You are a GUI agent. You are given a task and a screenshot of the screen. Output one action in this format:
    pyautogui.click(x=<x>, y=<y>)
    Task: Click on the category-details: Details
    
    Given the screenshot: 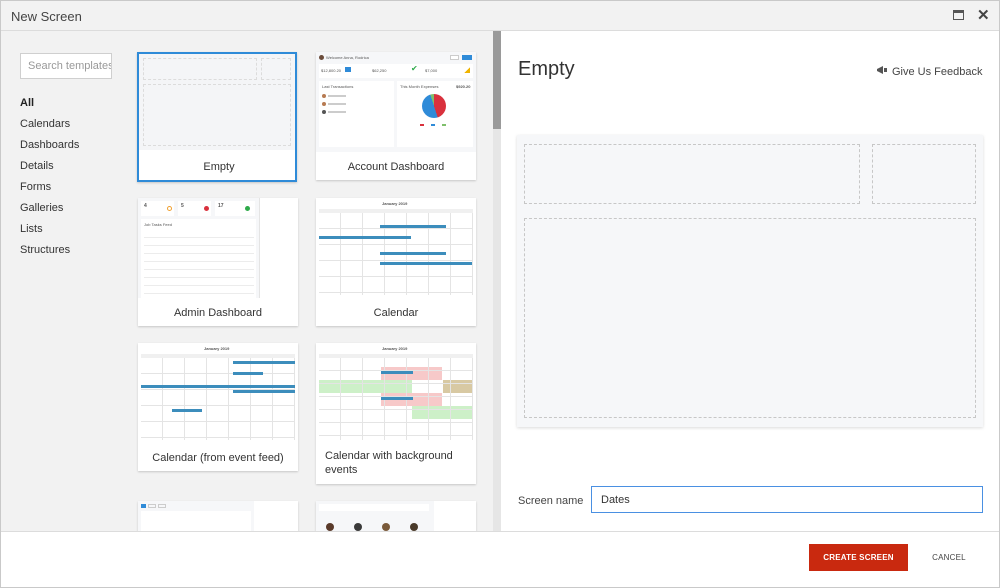 What is the action you would take?
    pyautogui.click(x=49, y=169)
    